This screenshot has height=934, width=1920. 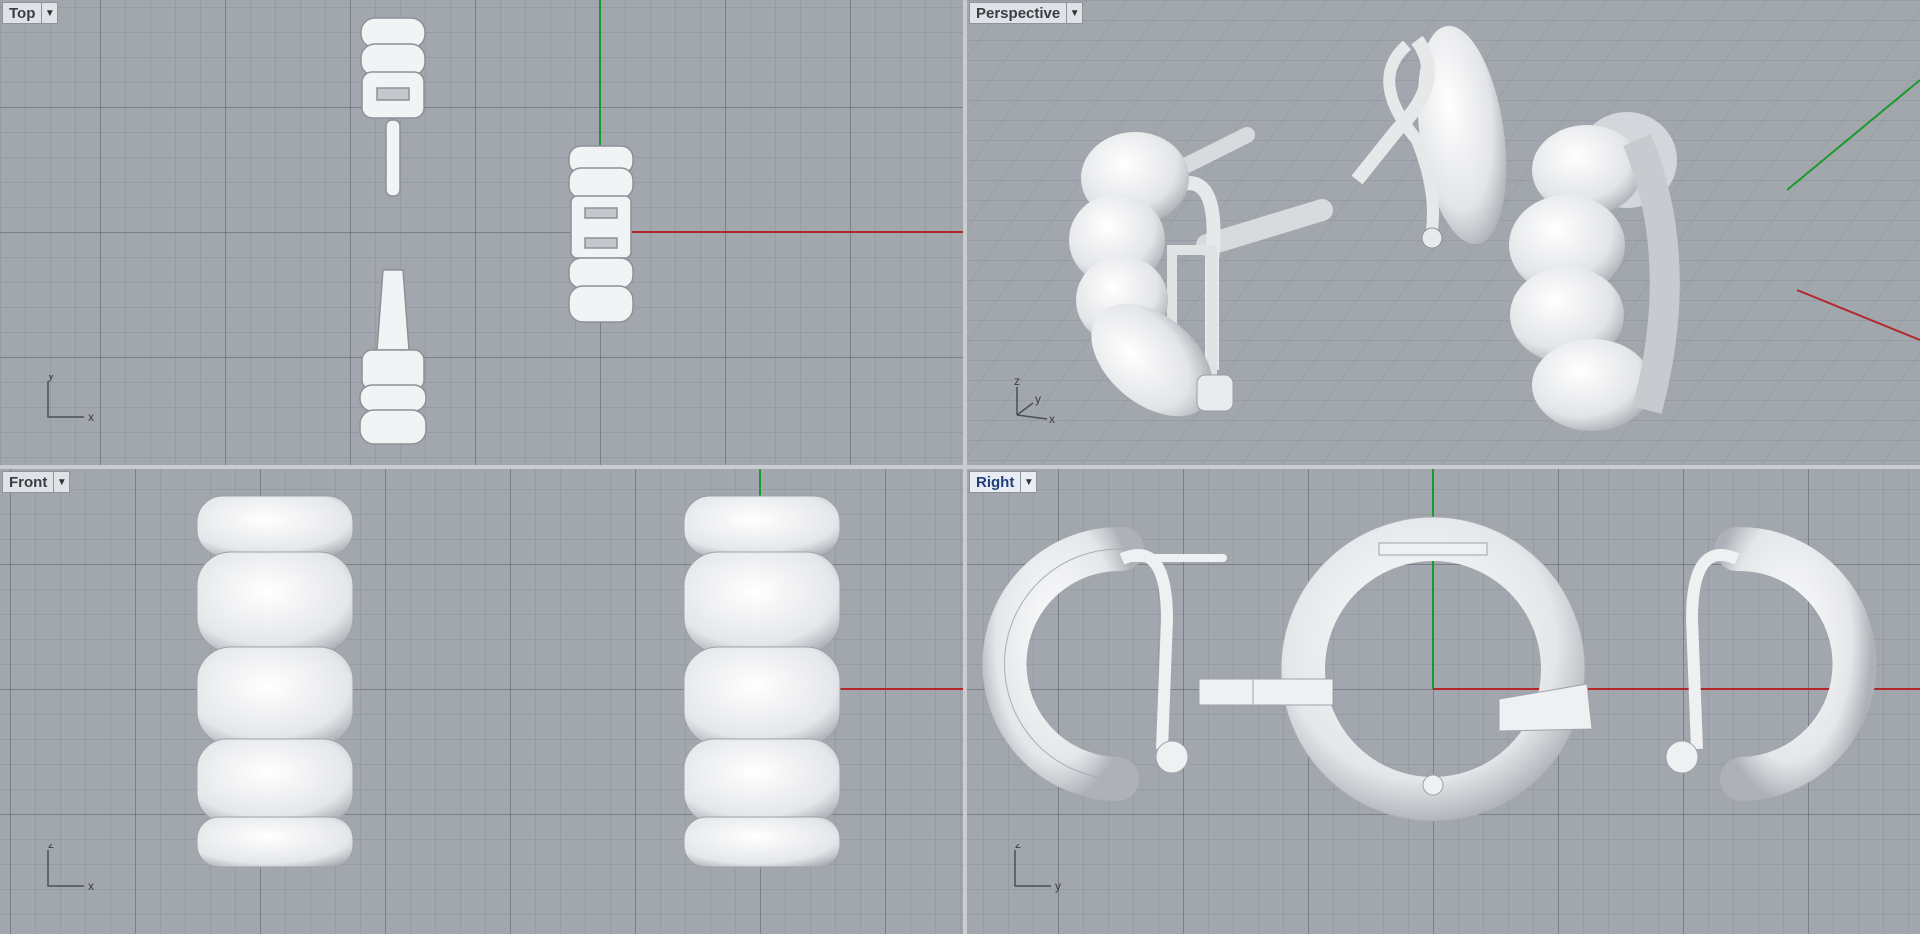 I want to click on viewport-tab-right: Right ▼, so click(x=1003, y=482).